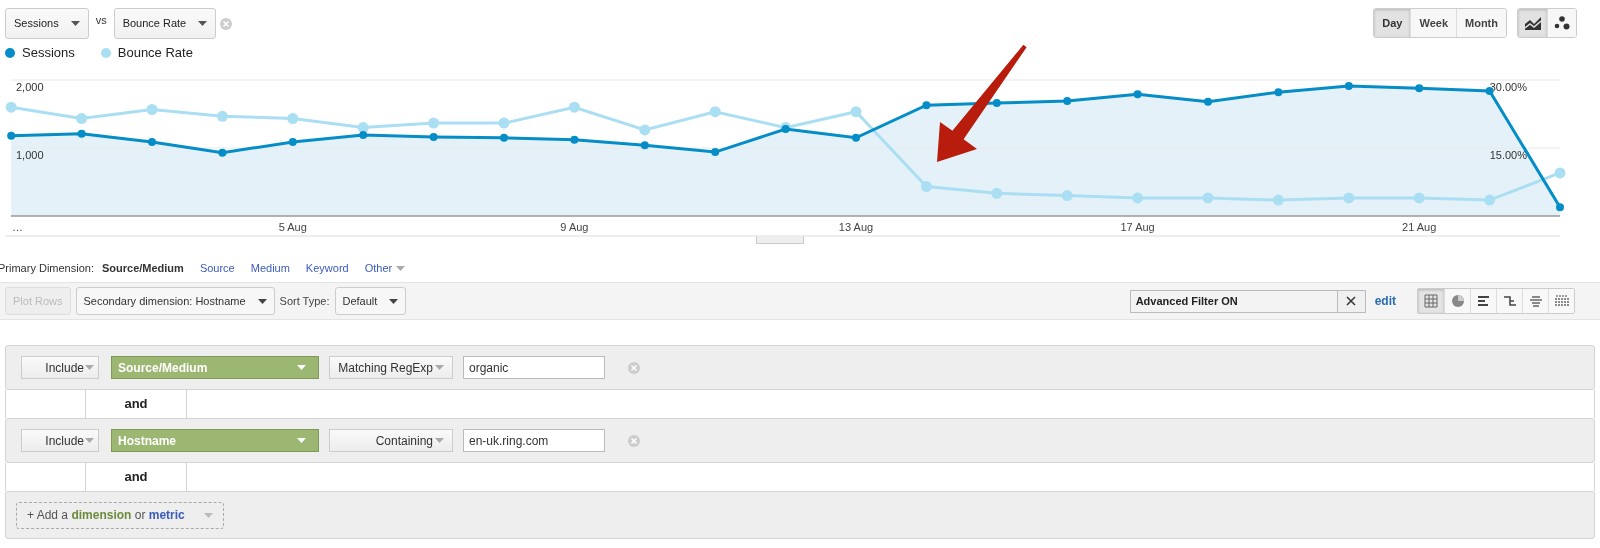 The height and width of the screenshot is (548, 1600). What do you see at coordinates (101, 21) in the screenshot?
I see `vs-label: vs` at bounding box center [101, 21].